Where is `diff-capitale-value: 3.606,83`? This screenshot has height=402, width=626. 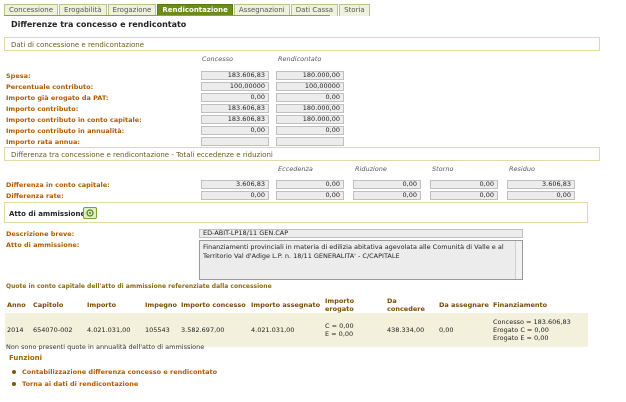 diff-capitale-value: 3.606,83 is located at coordinates (235, 184).